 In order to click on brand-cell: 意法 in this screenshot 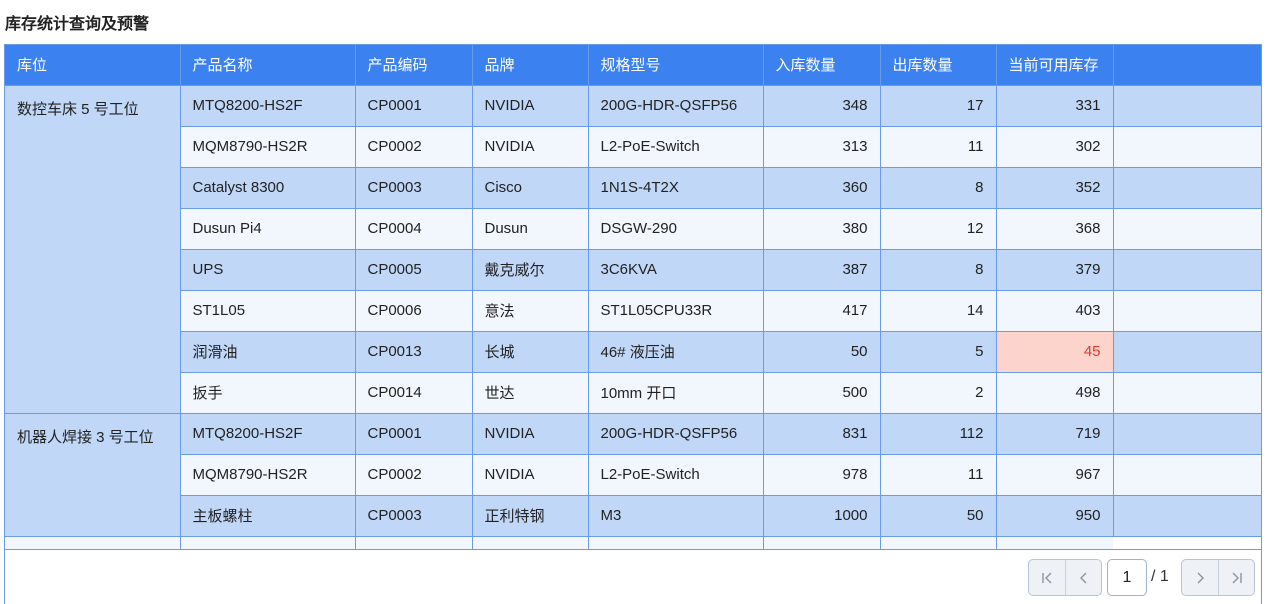, I will do `click(530, 311)`.